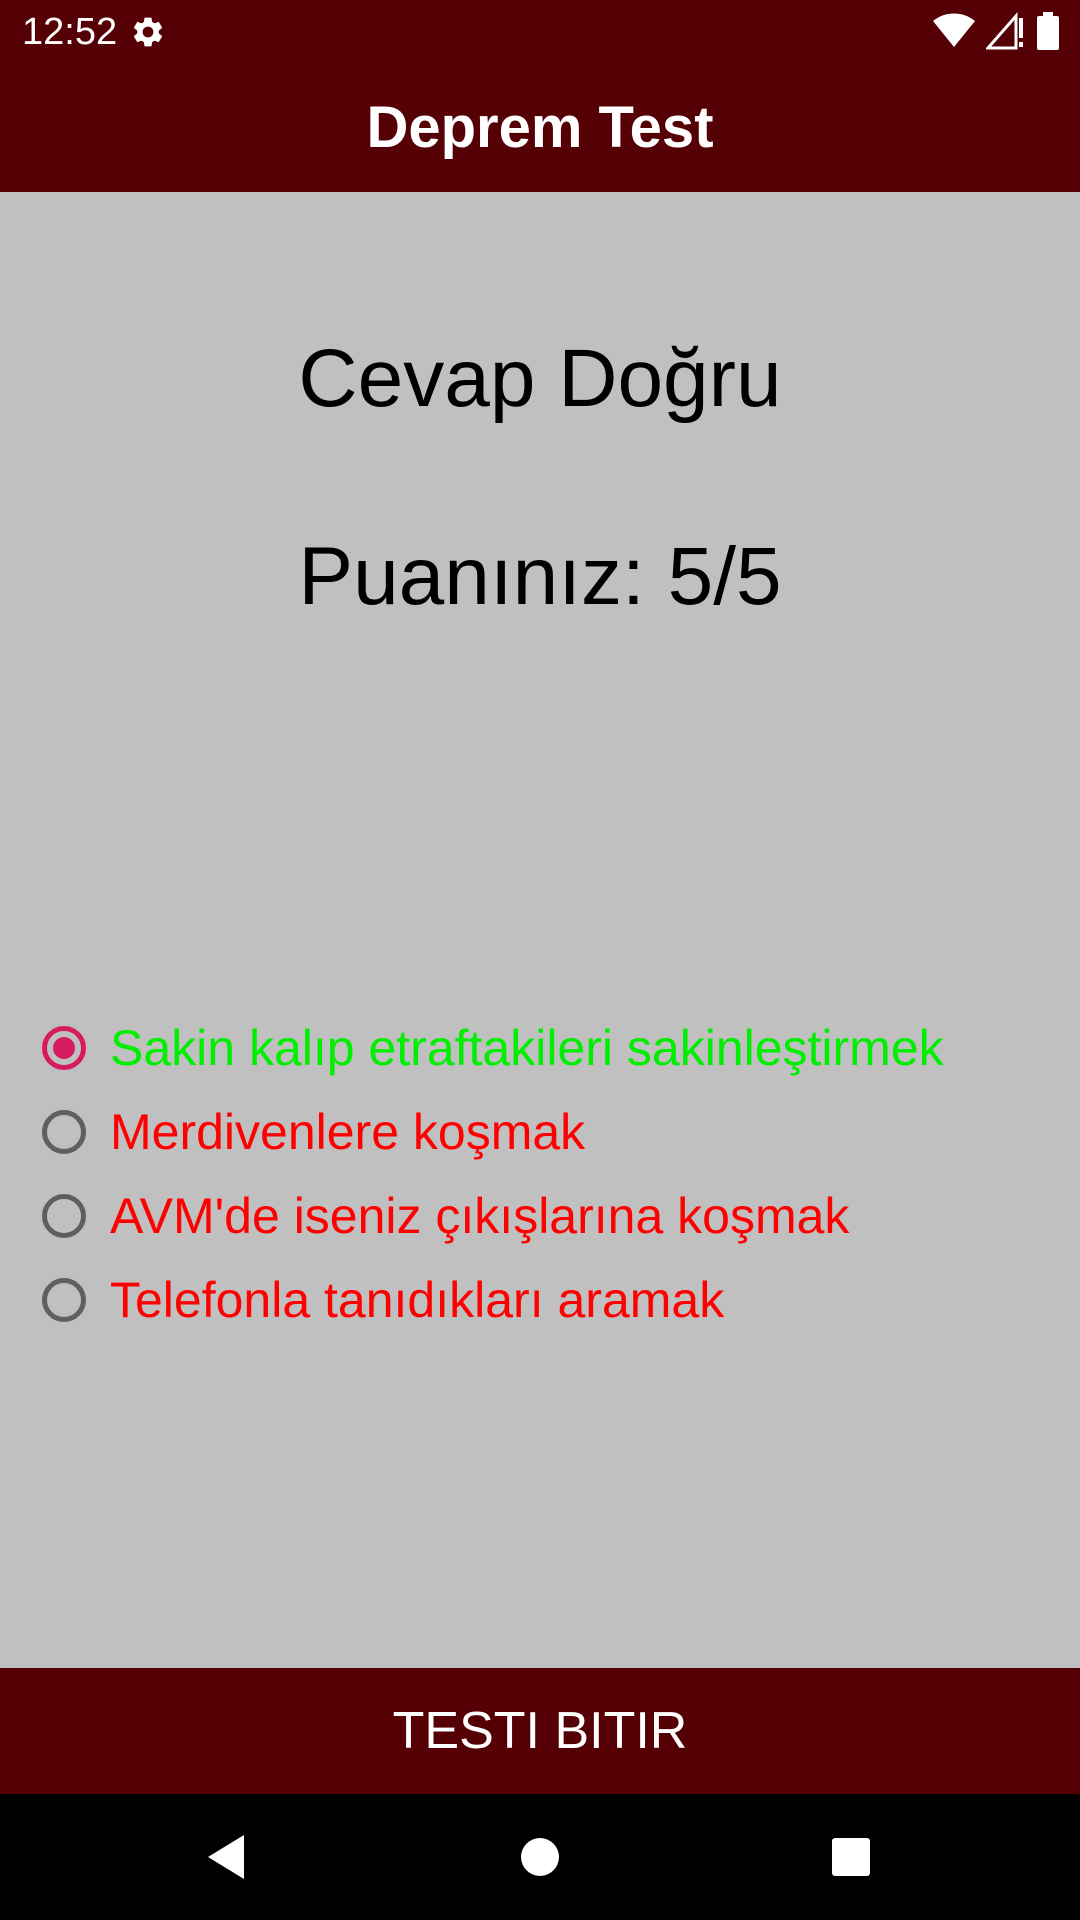  What do you see at coordinates (479, 1216) in the screenshot?
I see `answer-option-label: AVM'de iseniz çıkışlarına koşmak` at bounding box center [479, 1216].